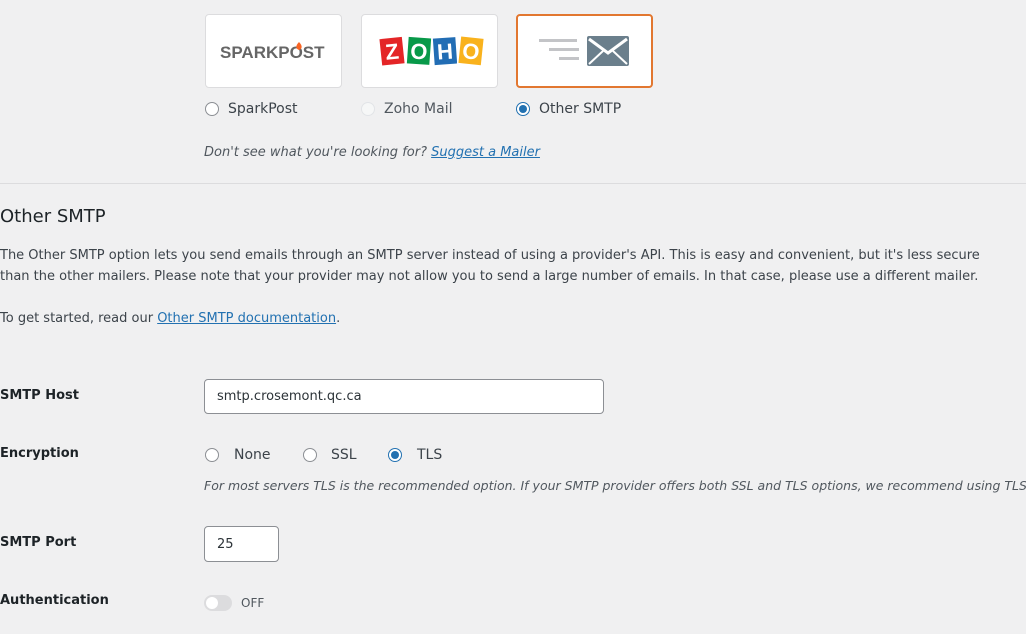  What do you see at coordinates (212, 455) in the screenshot?
I see `encryption-radio-none` at bounding box center [212, 455].